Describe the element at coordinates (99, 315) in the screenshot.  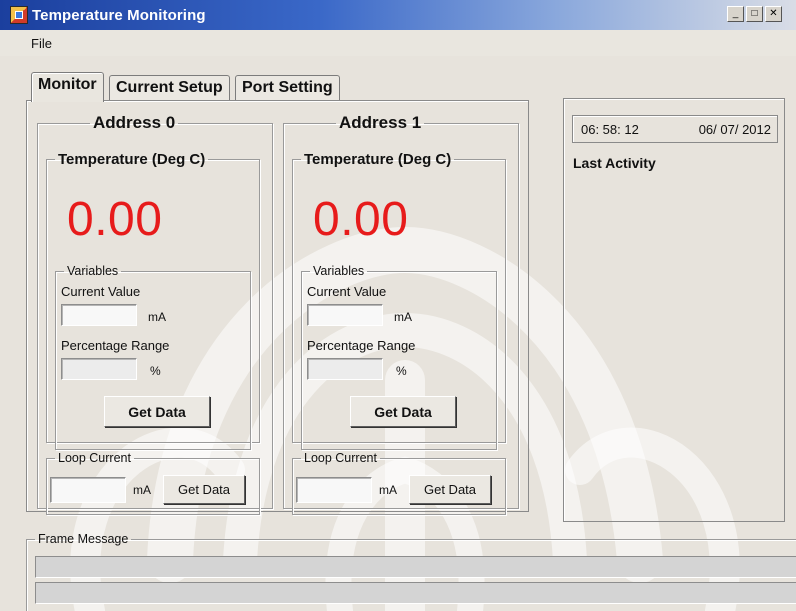
I see `address-0-current-value-field` at that location.